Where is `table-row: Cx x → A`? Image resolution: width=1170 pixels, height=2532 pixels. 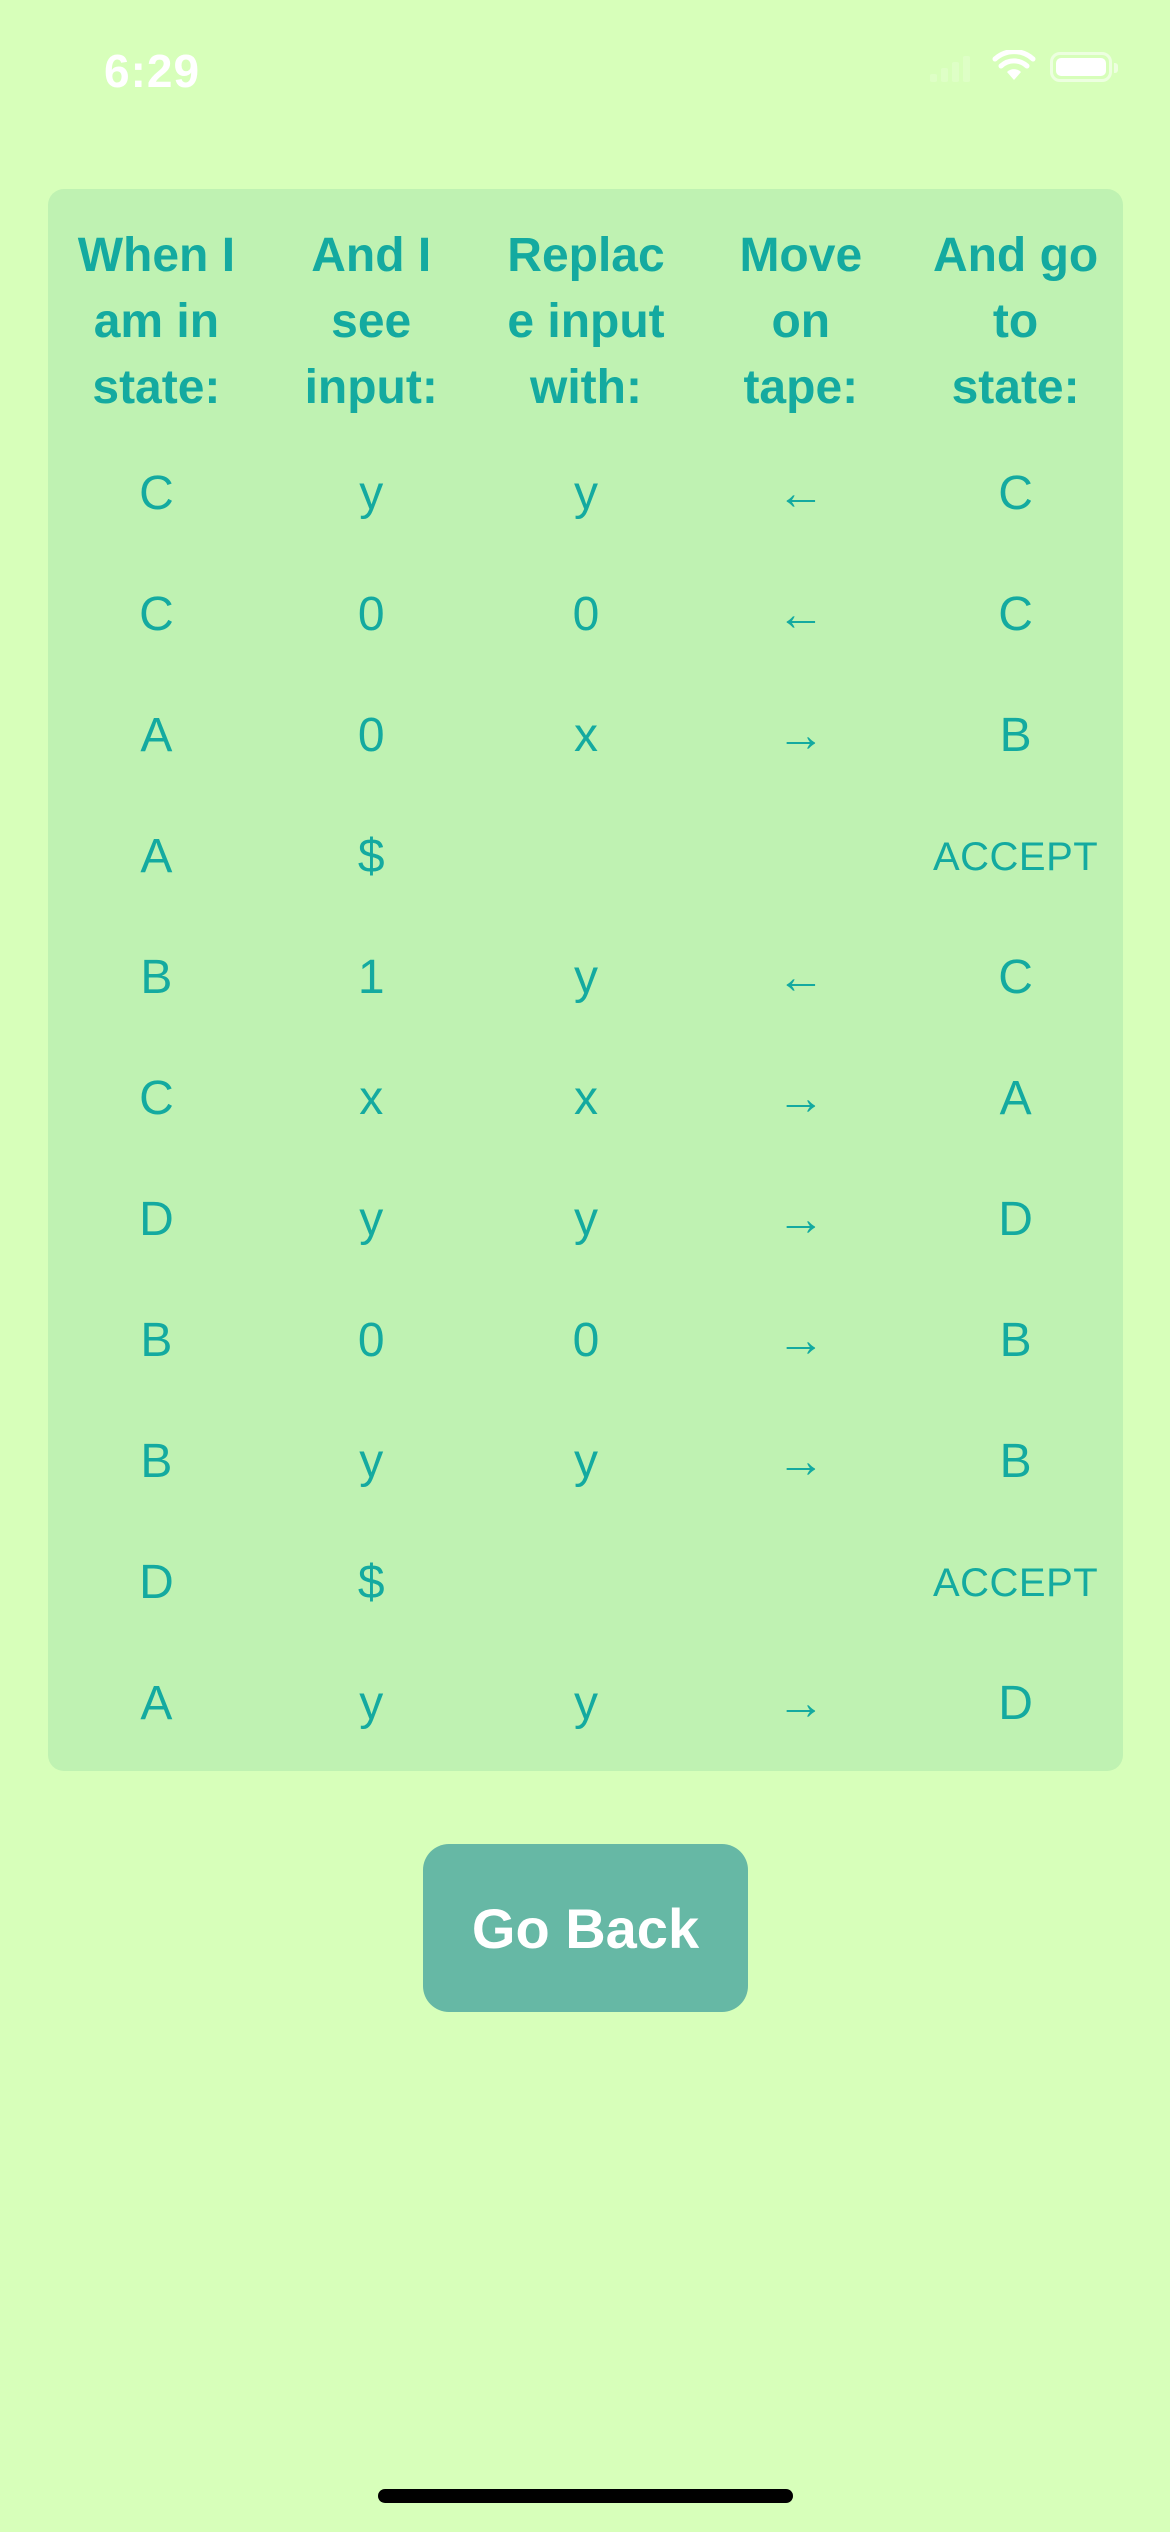
table-row: Cx x → A is located at coordinates (586, 1098).